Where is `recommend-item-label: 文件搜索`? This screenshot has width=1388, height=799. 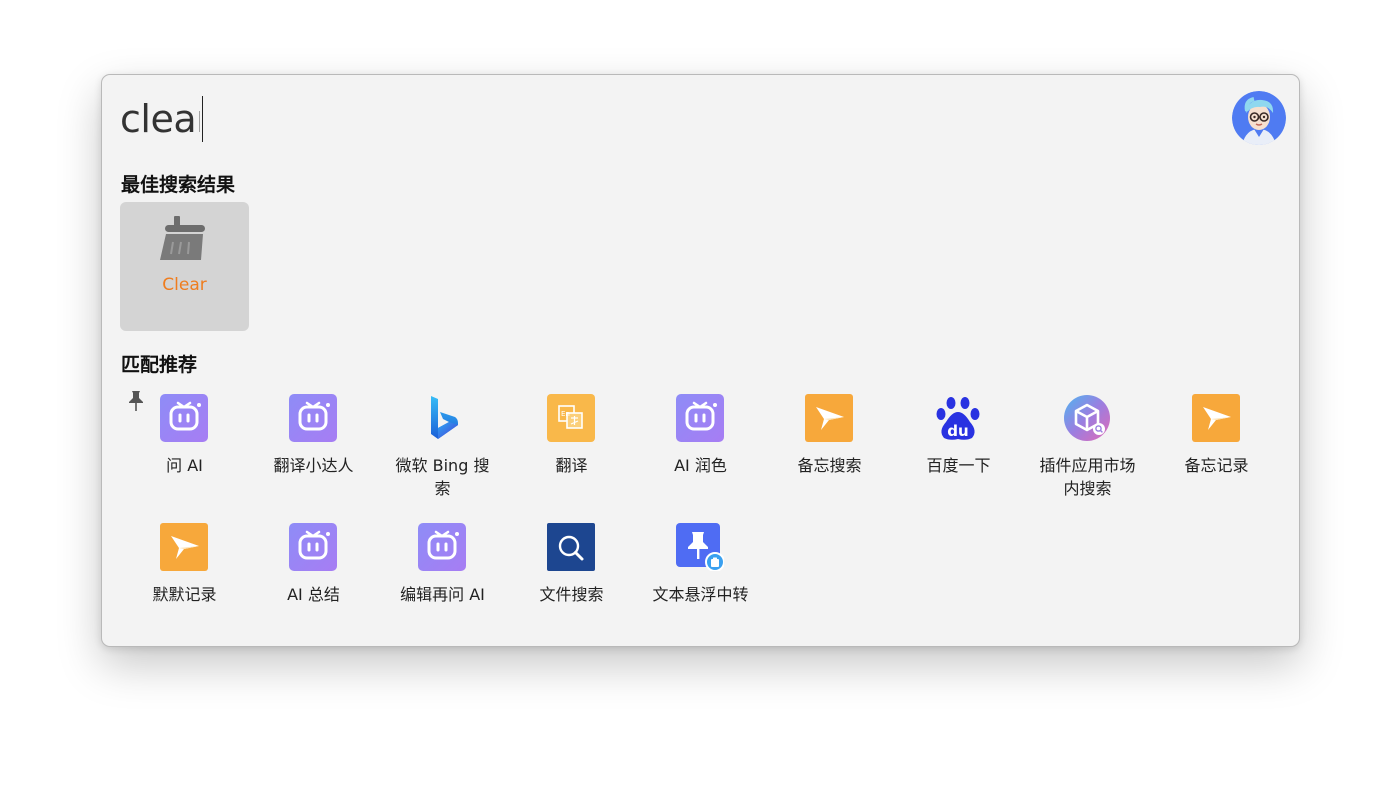 recommend-item-label: 文件搜索 is located at coordinates (571, 594).